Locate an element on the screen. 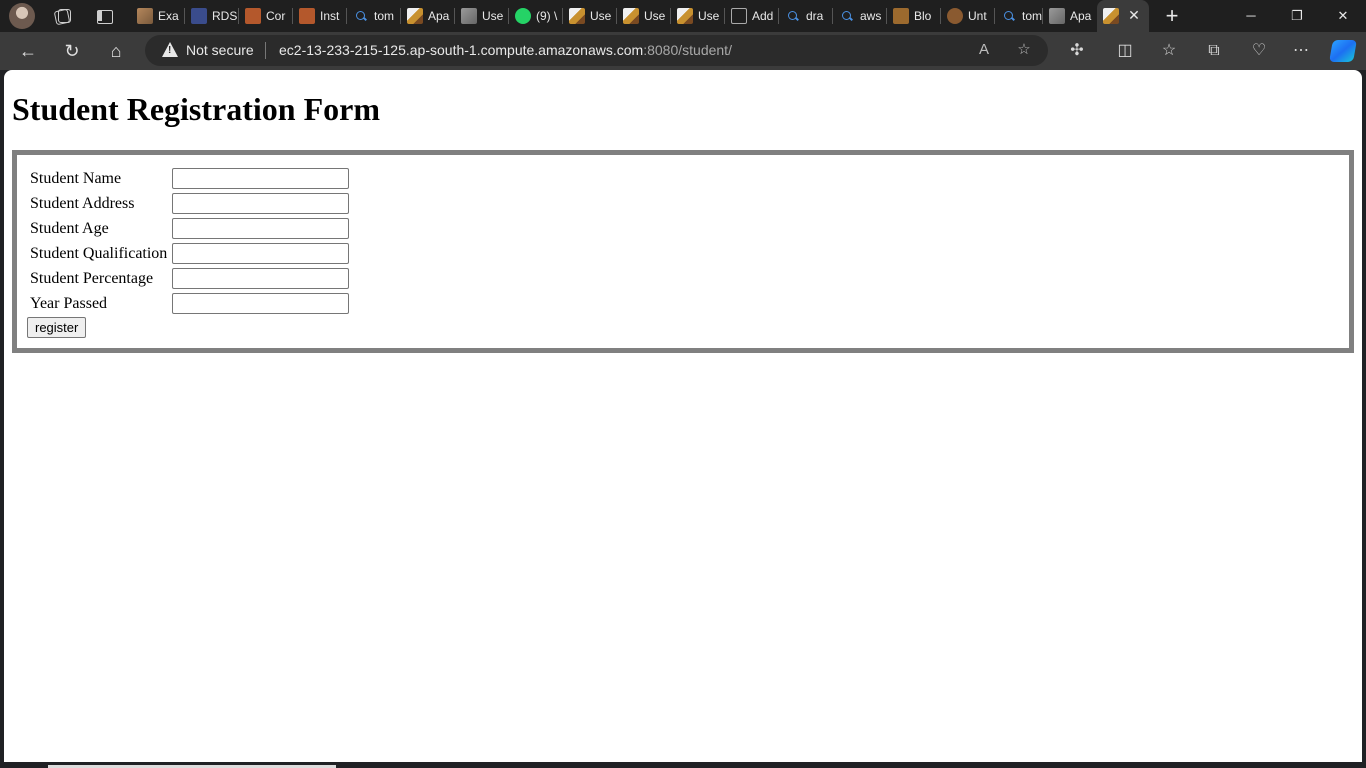 The image size is (1366, 768). close-window-icon: ✕ is located at coordinates (1343, 16).